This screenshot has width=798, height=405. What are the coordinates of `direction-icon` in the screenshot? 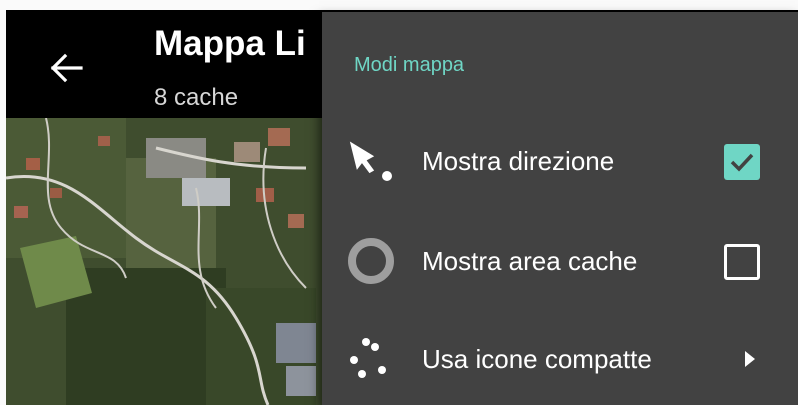 It's located at (371, 161).